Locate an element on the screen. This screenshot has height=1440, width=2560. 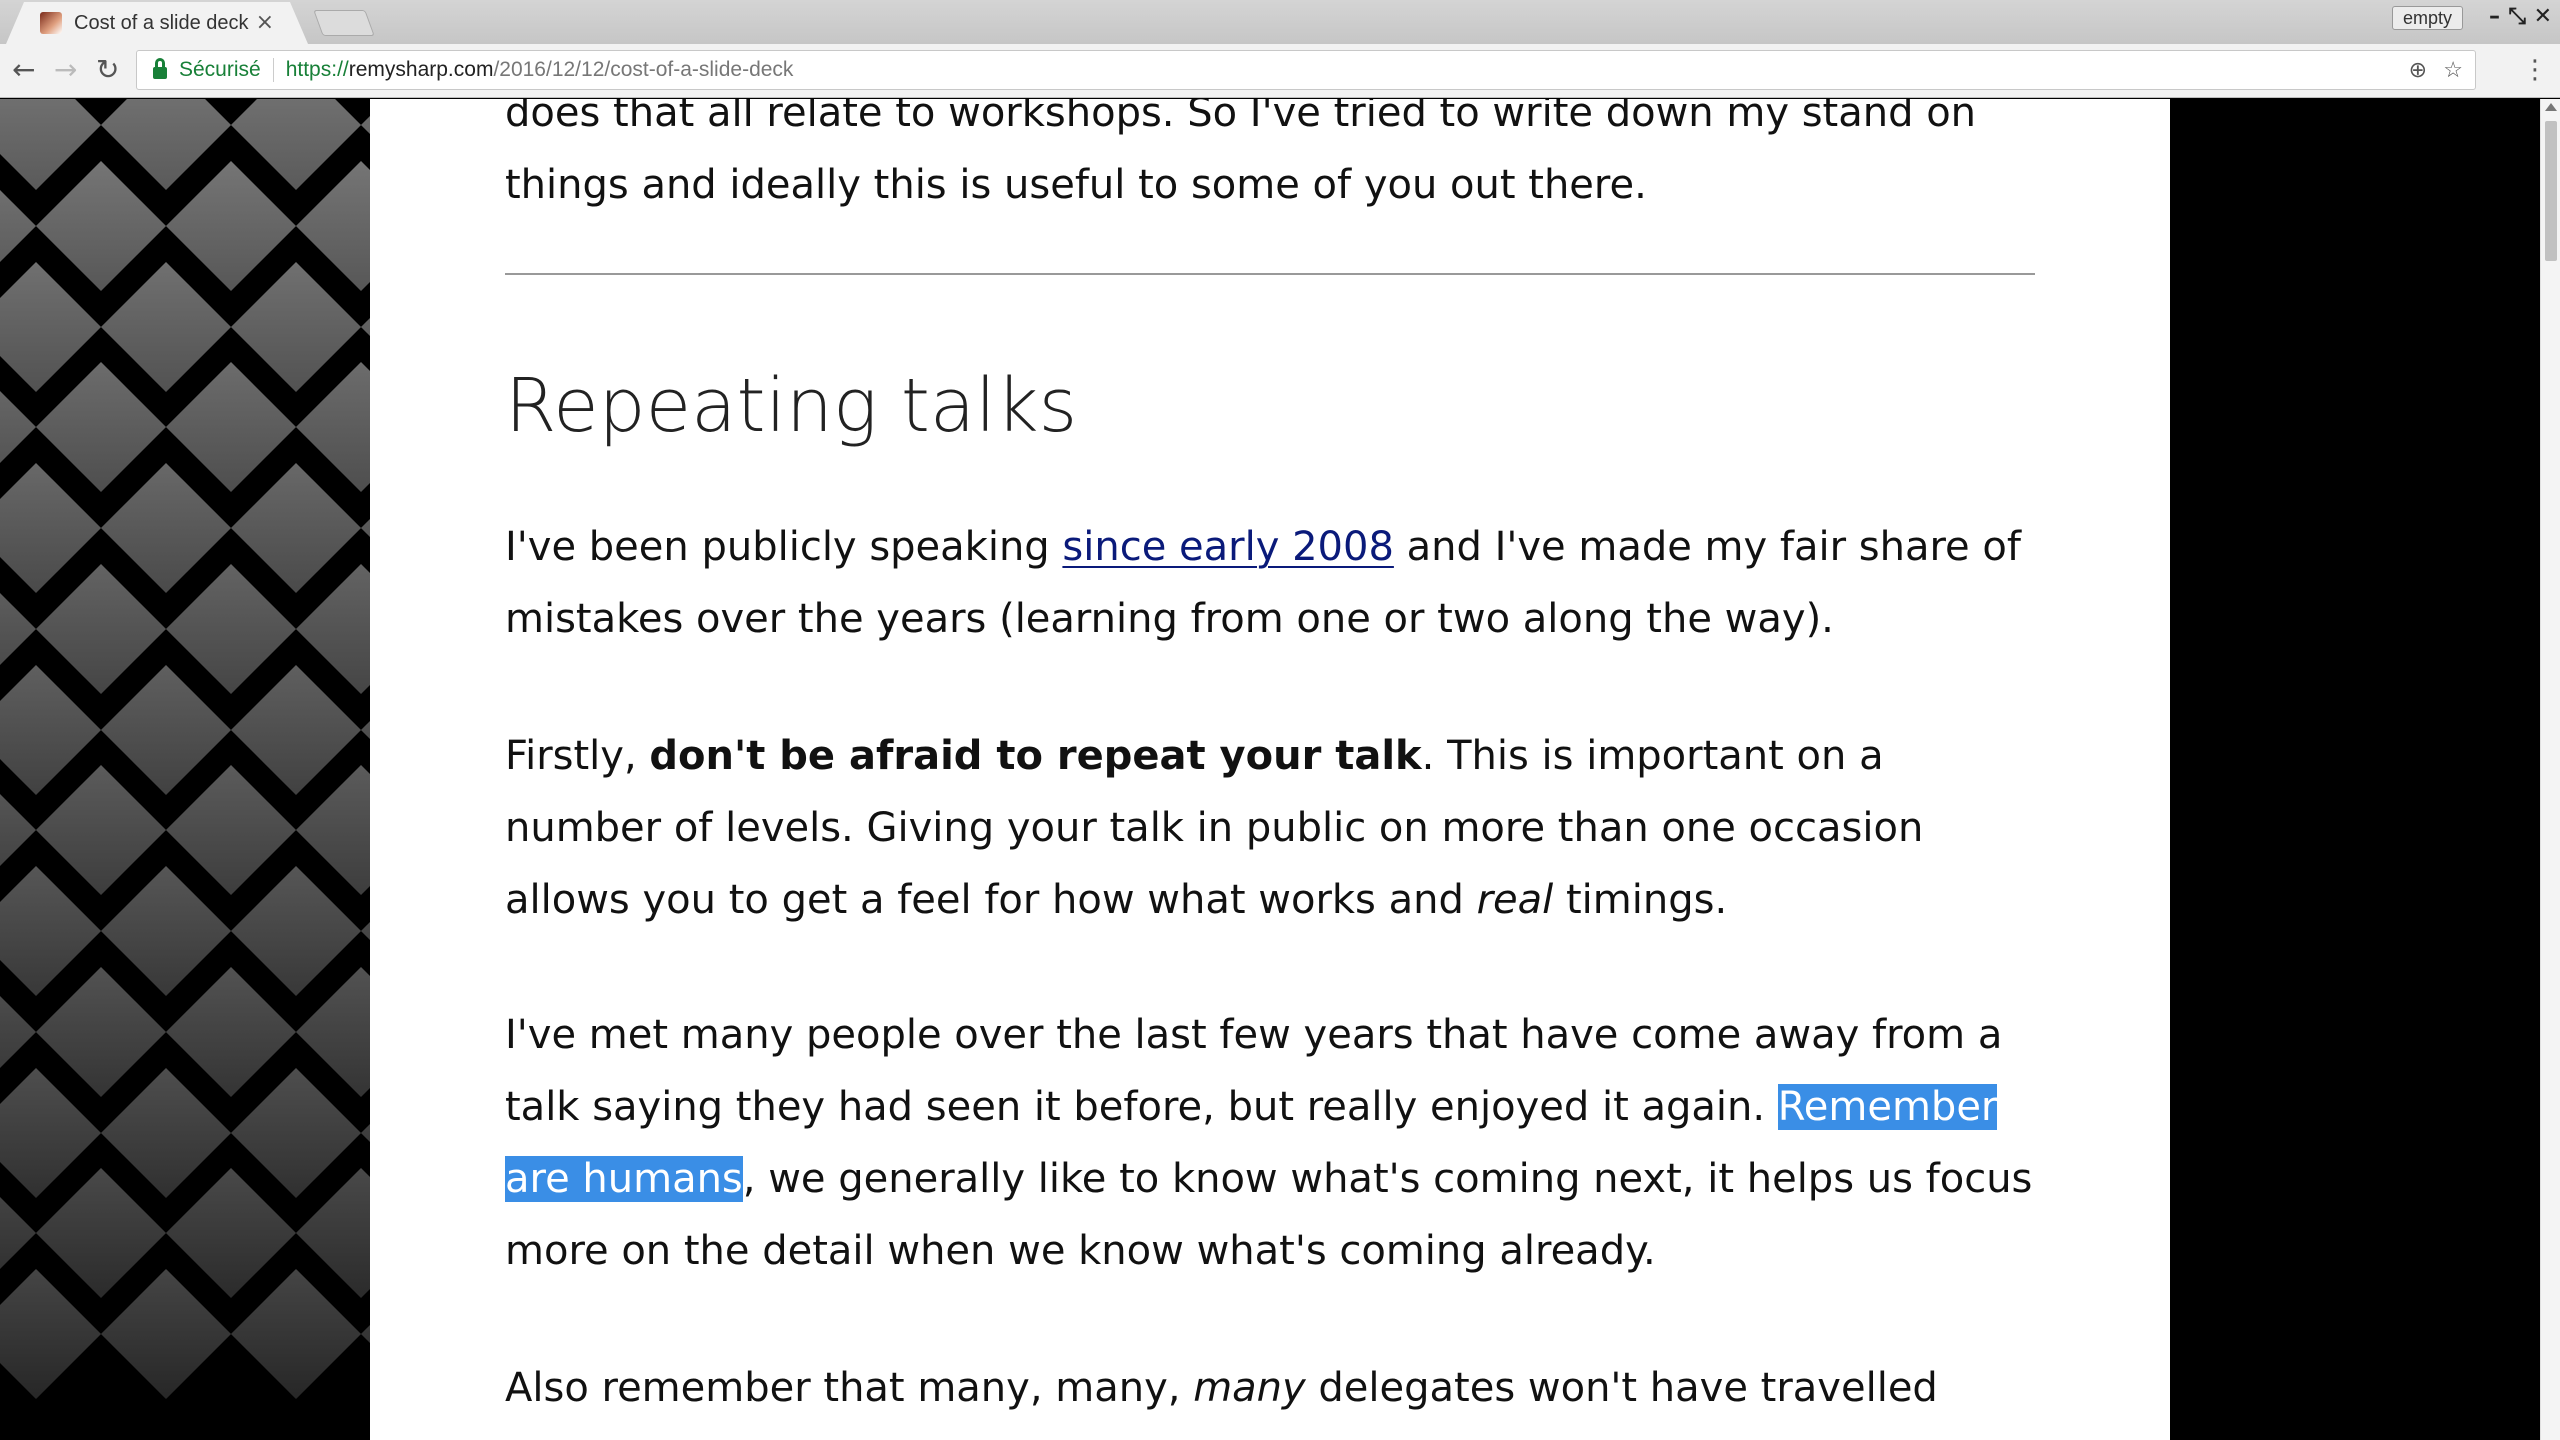
minimize-icon: – is located at coordinates (2494, 16).